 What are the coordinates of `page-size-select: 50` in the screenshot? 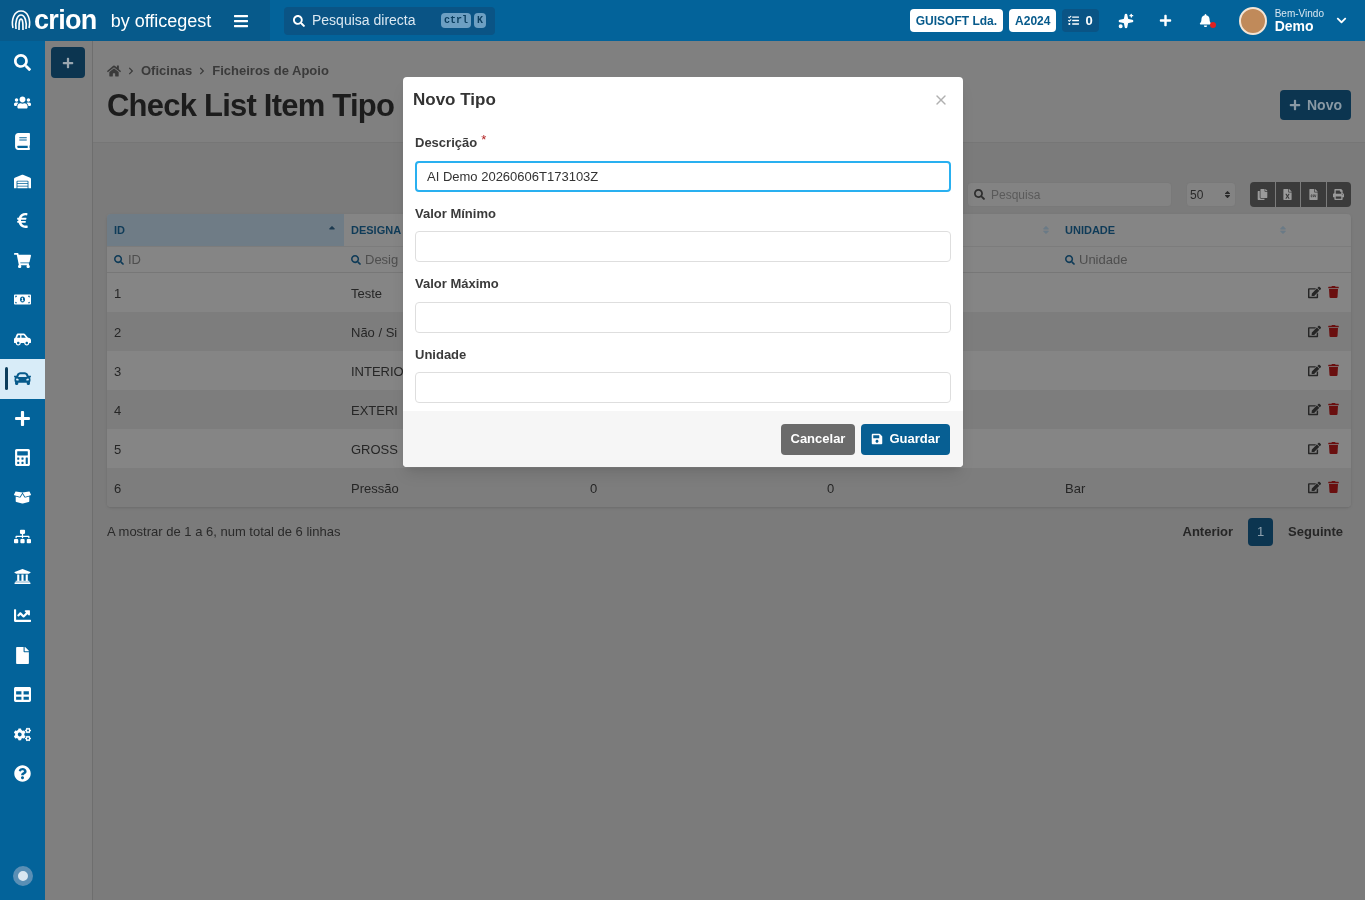 It's located at (1211, 194).